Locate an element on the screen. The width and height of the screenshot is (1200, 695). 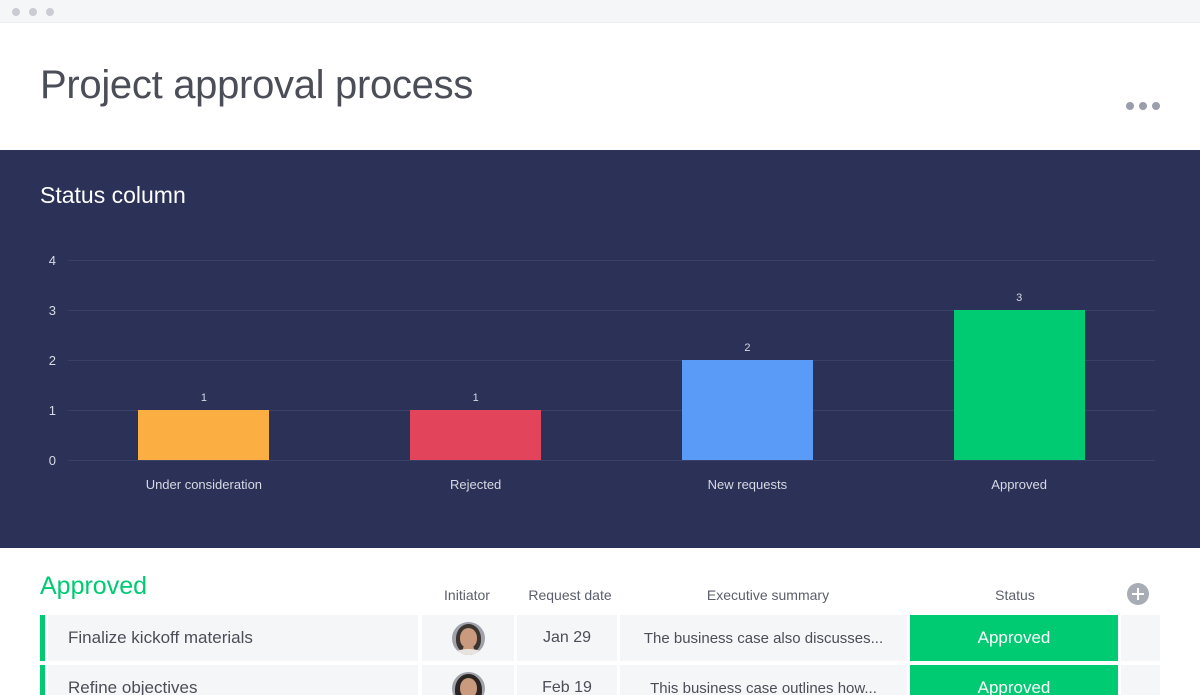
window-controls is located at coordinates (33, 12).